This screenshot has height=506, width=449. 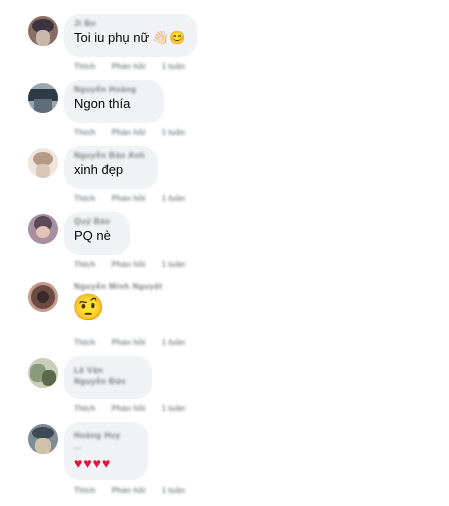 I want to click on comment-author: Nguyễn Bảo Anh, so click(x=111, y=156).